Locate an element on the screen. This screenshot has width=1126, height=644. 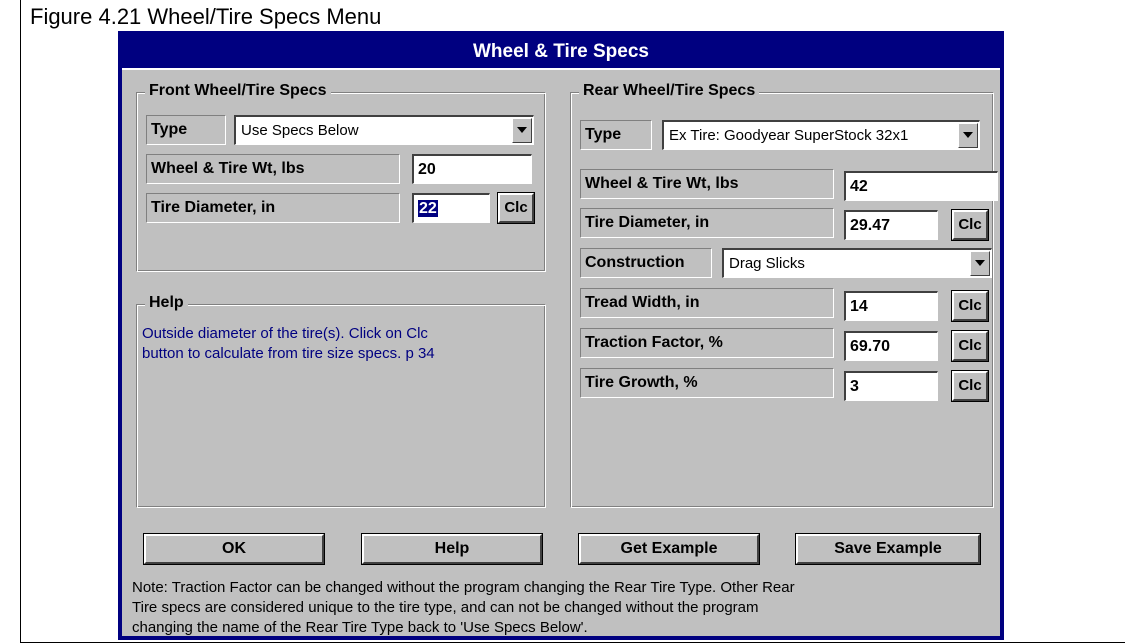
rear-traction-clc-button: Clc is located at coordinates (970, 346).